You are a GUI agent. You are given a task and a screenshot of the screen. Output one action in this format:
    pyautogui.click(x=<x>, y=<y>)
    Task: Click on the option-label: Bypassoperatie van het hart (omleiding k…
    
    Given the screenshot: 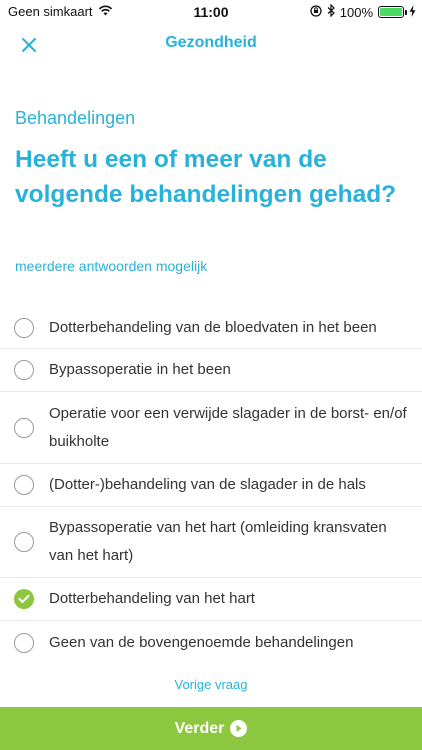 What is the action you would take?
    pyautogui.click(x=218, y=541)
    